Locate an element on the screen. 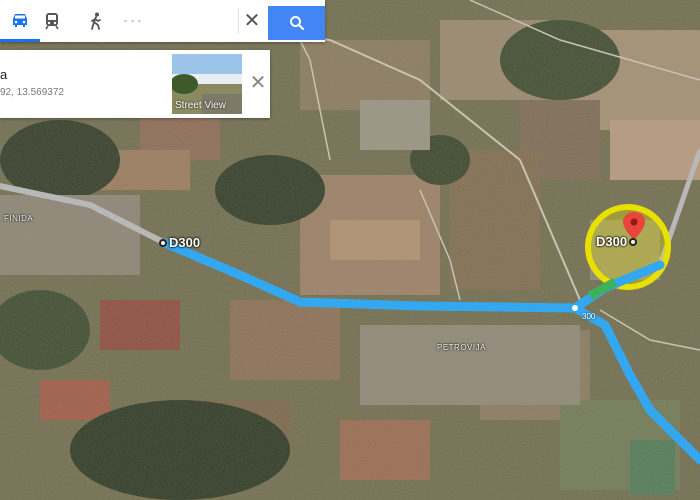 This screenshot has width=700, height=500. route-number-label: 300 is located at coordinates (589, 316).